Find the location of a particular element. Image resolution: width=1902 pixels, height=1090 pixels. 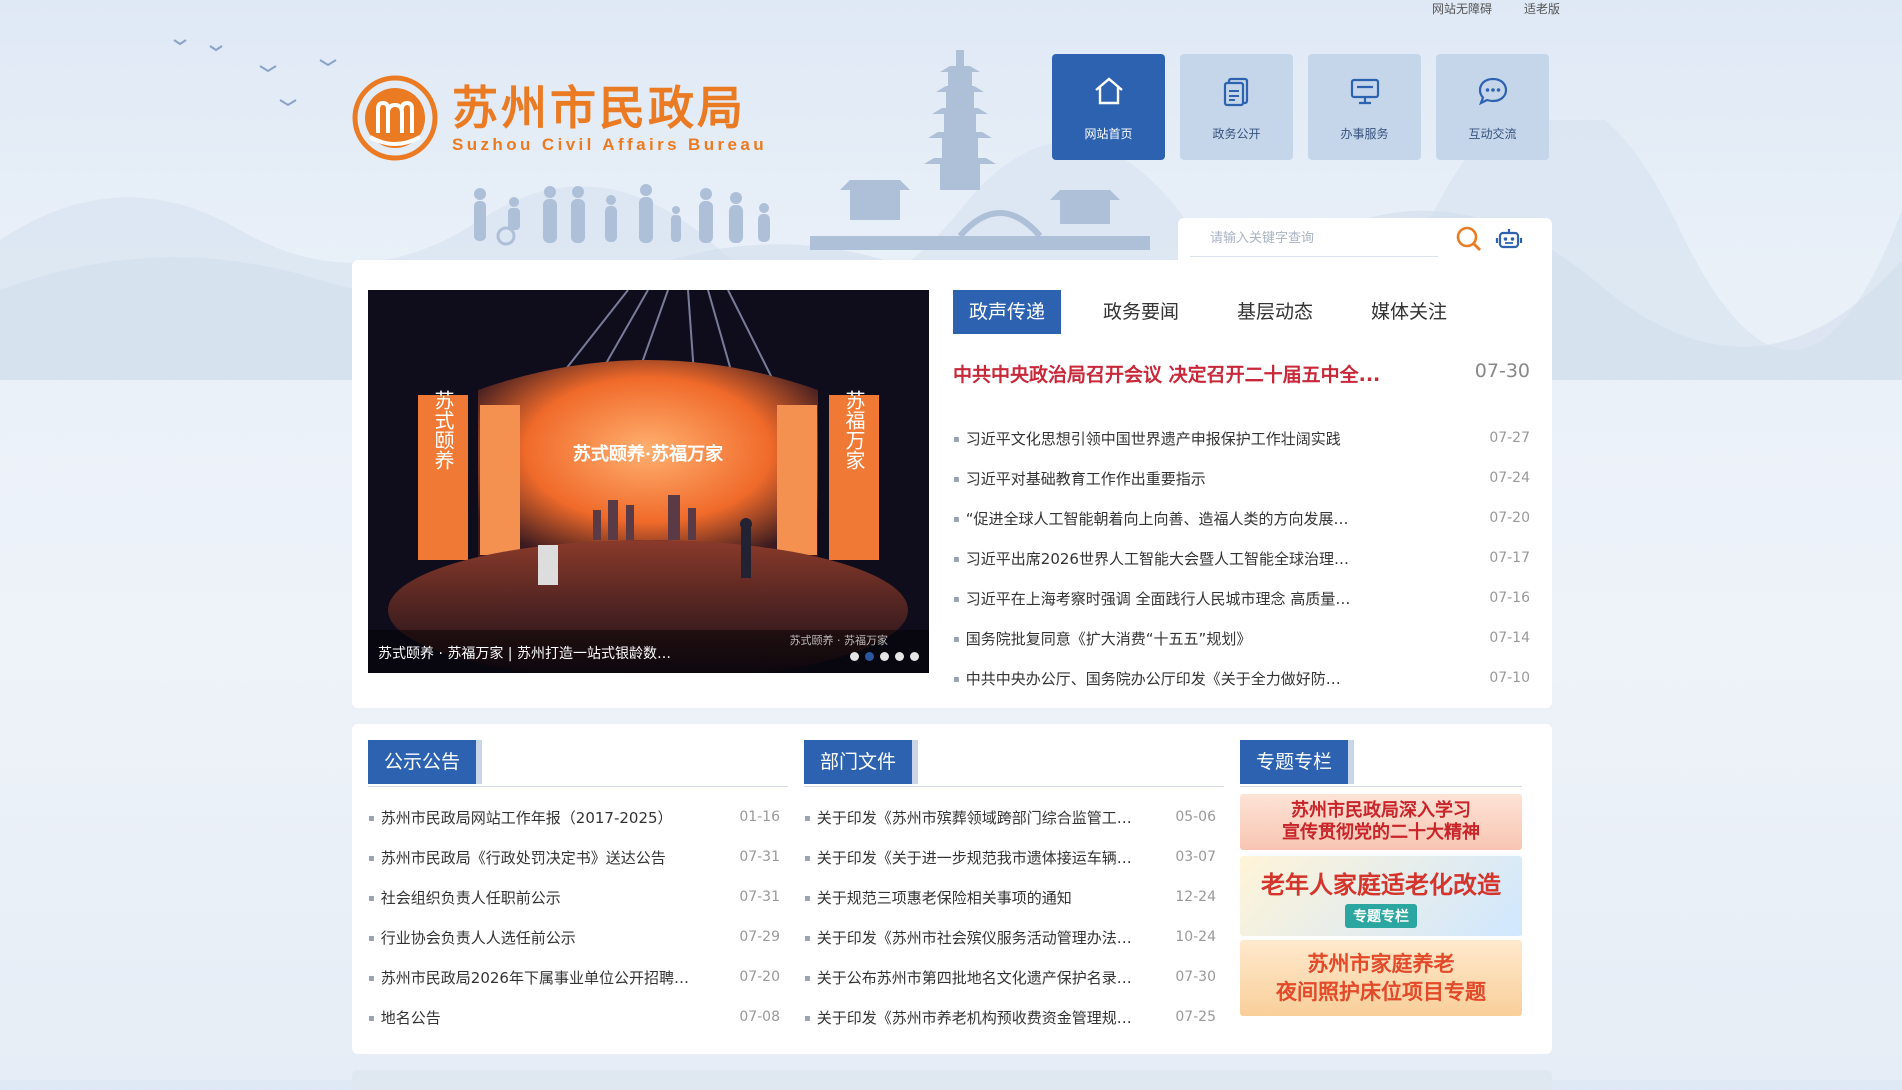

news-date: 07-24 is located at coordinates (1509, 478).